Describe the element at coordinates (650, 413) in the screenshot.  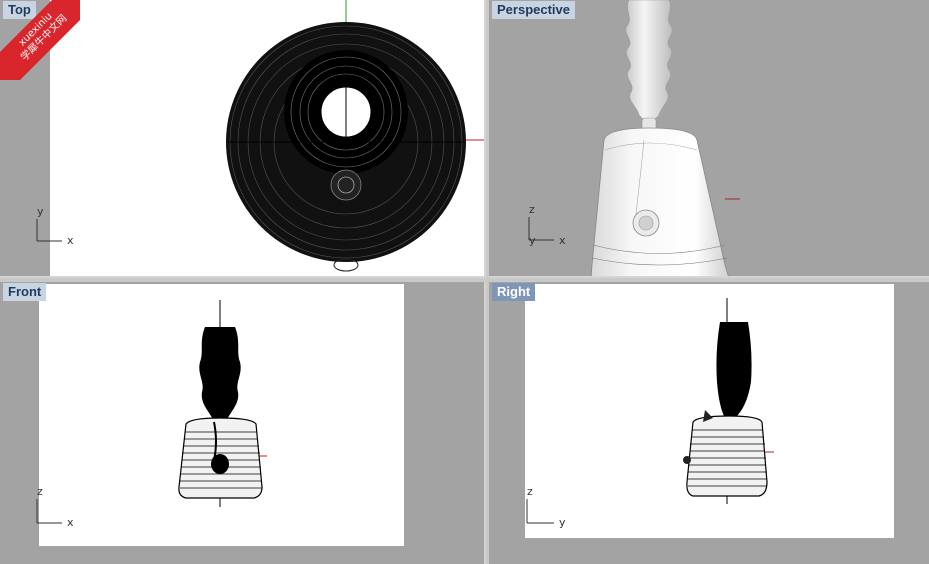
I see `right-view-geometry: z y` at that location.